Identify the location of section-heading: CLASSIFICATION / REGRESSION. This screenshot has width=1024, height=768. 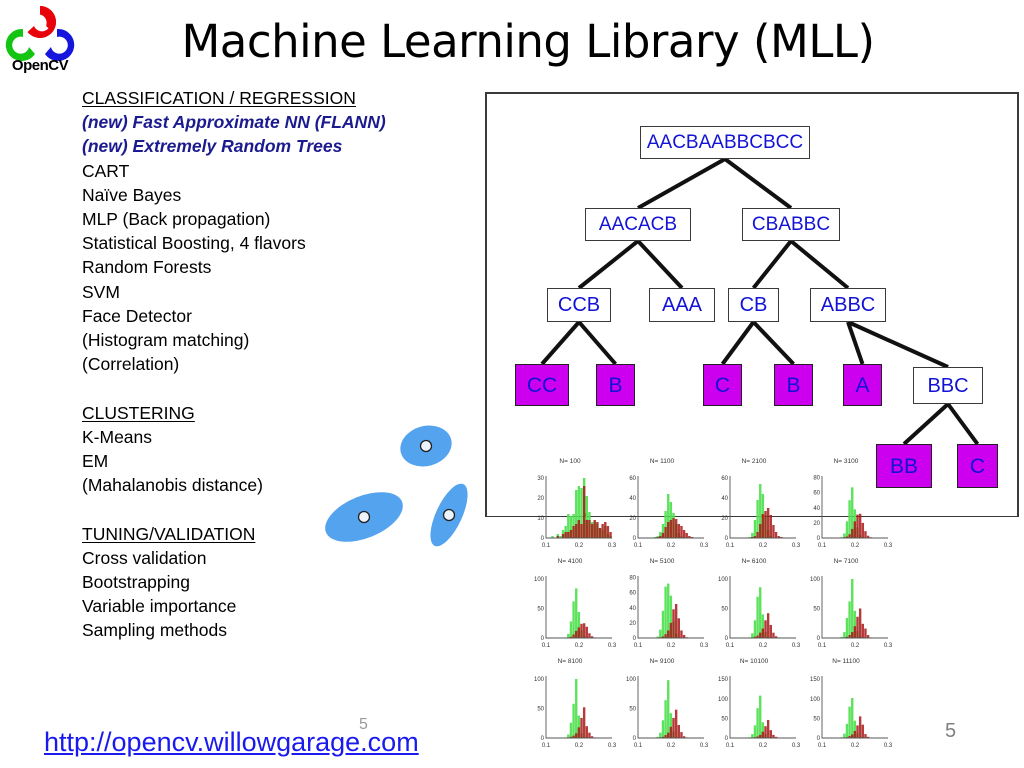
(219, 98).